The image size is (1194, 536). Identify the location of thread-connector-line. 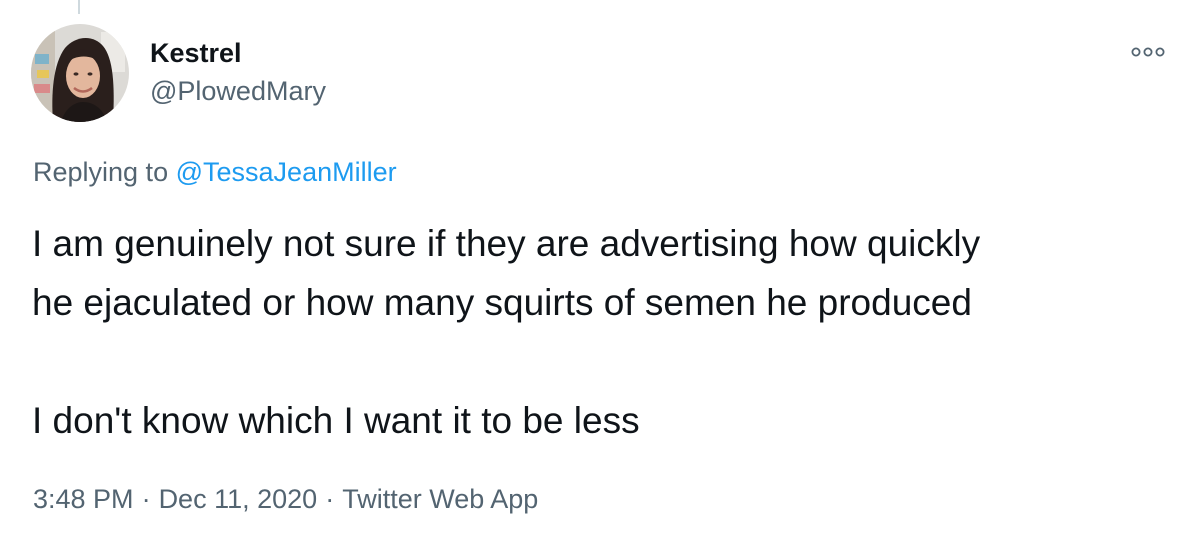
(79, 7).